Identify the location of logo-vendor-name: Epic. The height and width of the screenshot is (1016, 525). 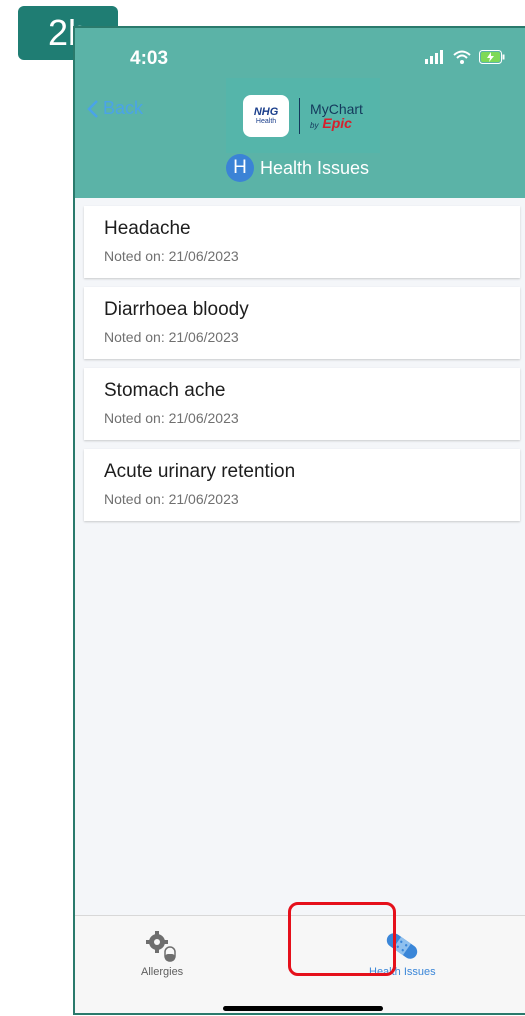
(337, 122).